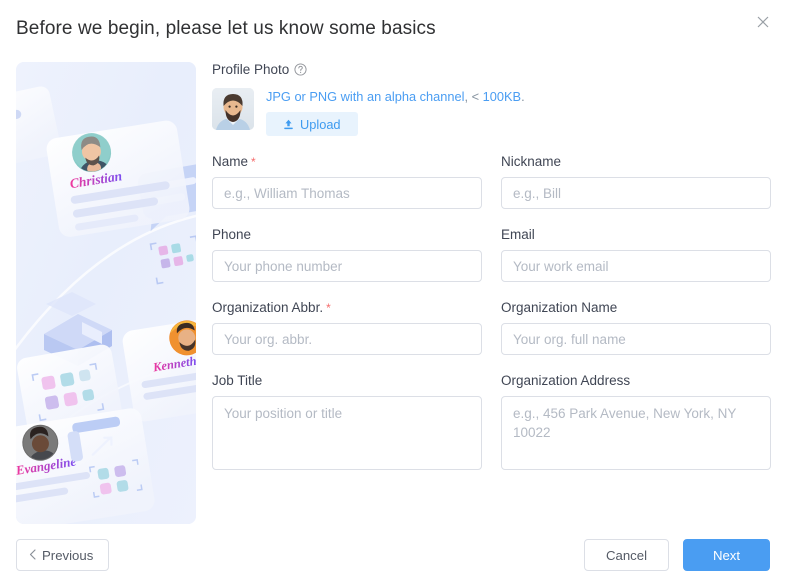 Image resolution: width=786 pixels, height=587 pixels. What do you see at coordinates (253, 162) in the screenshot?
I see `name-required-marker: *` at bounding box center [253, 162].